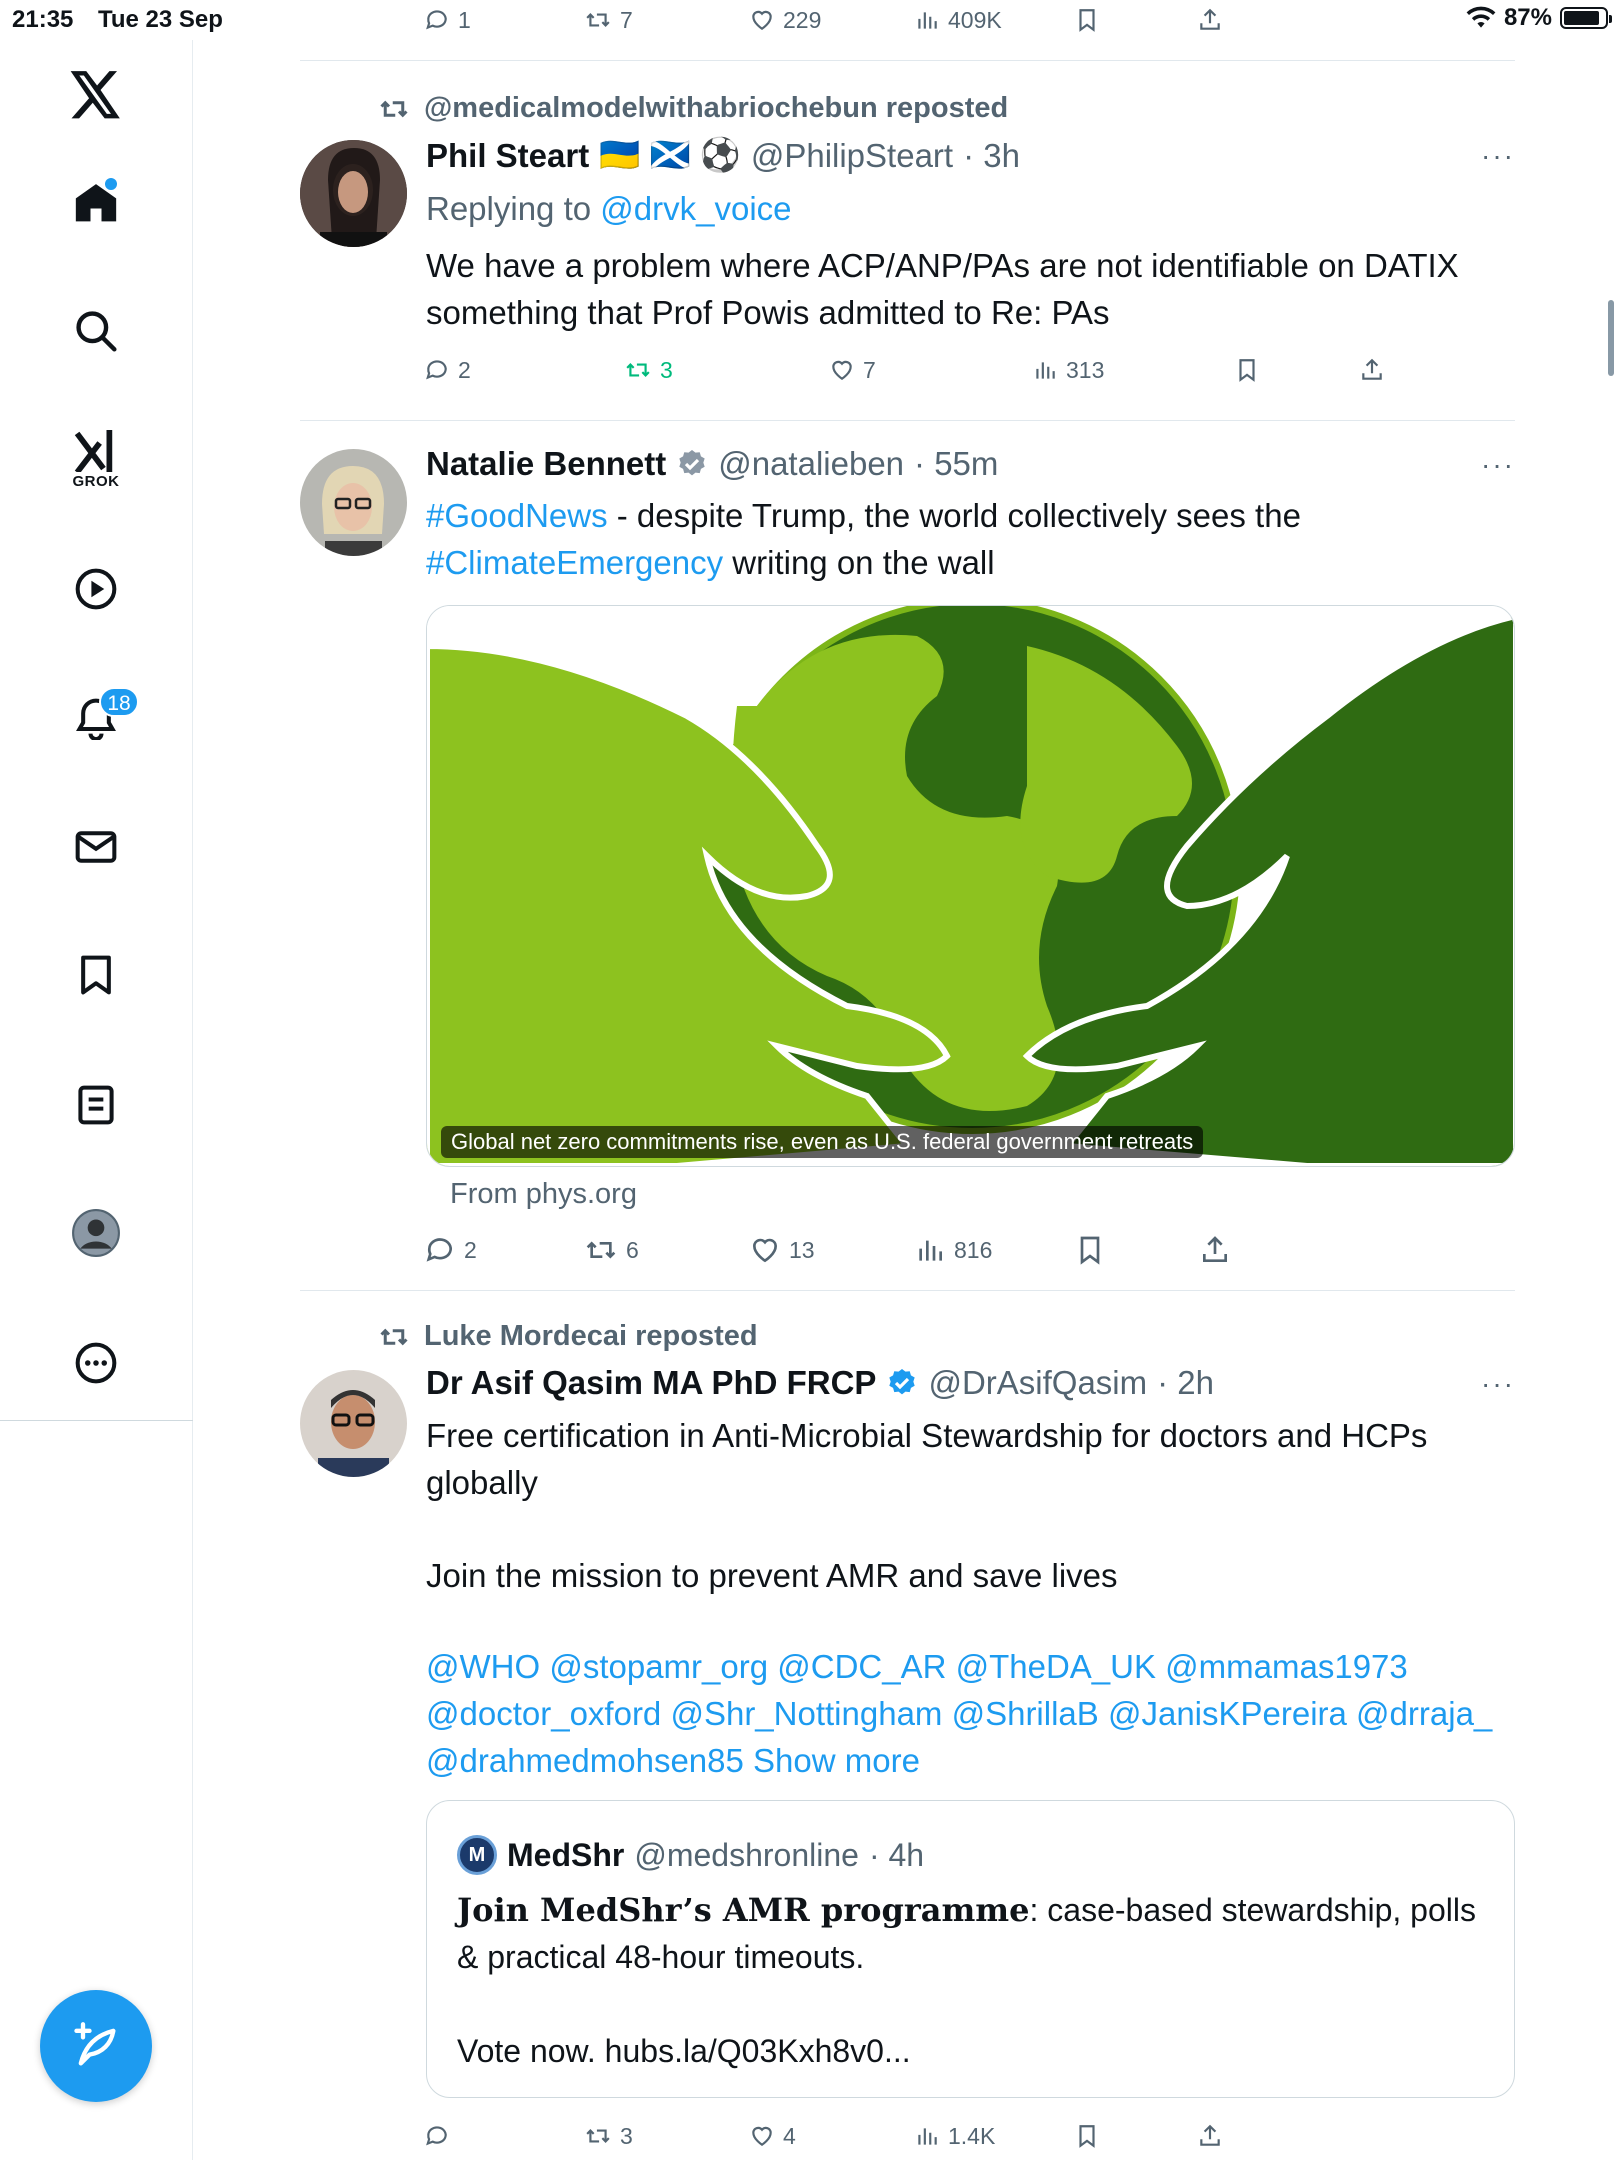  What do you see at coordinates (692, 463) in the screenshot?
I see `verified-badge-icon` at bounding box center [692, 463].